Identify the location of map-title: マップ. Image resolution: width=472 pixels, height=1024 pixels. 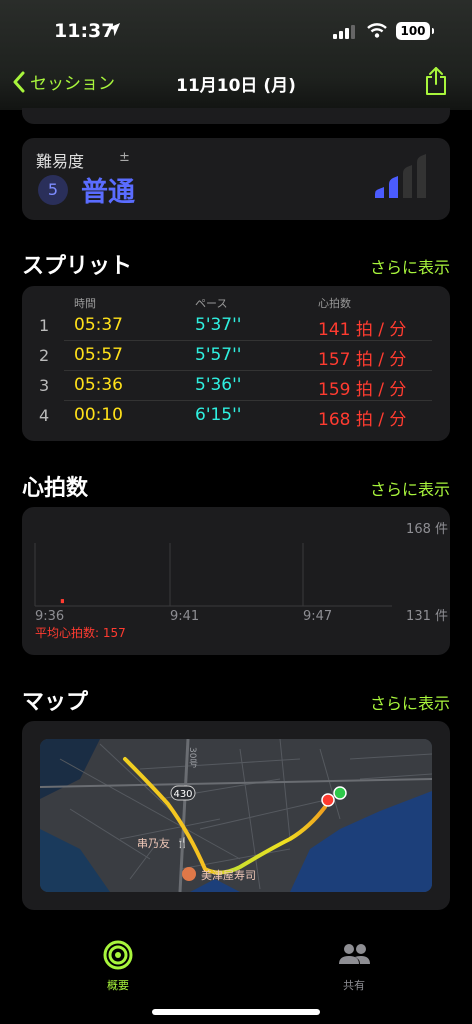
(55, 702).